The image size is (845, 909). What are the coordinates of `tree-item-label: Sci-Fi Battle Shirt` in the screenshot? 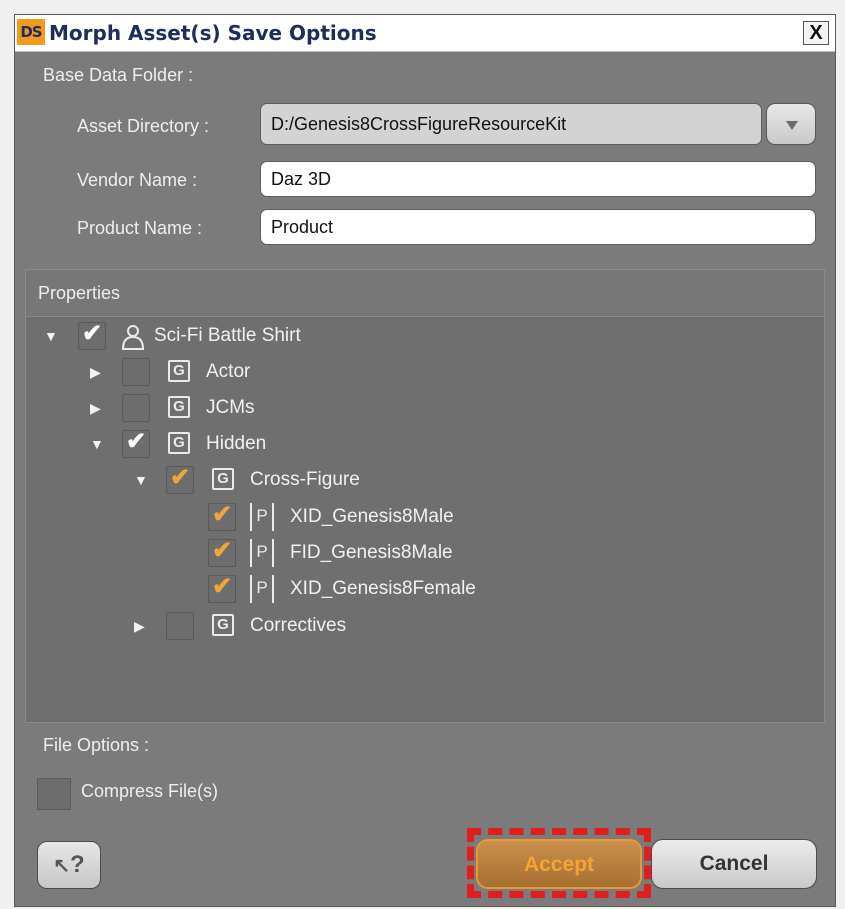 It's located at (227, 335).